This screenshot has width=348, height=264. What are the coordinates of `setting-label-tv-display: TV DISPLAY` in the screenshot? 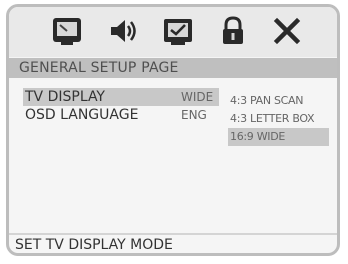 It's located at (65, 97).